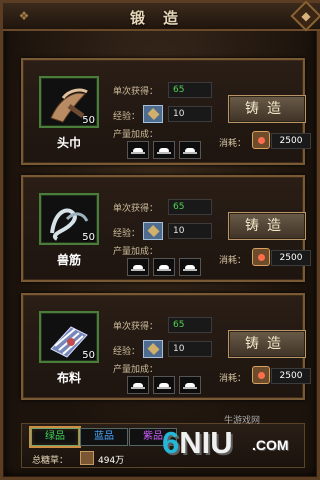 This screenshot has width=320, height=480. I want to click on watermark-main: 6NIU, so click(197, 443).